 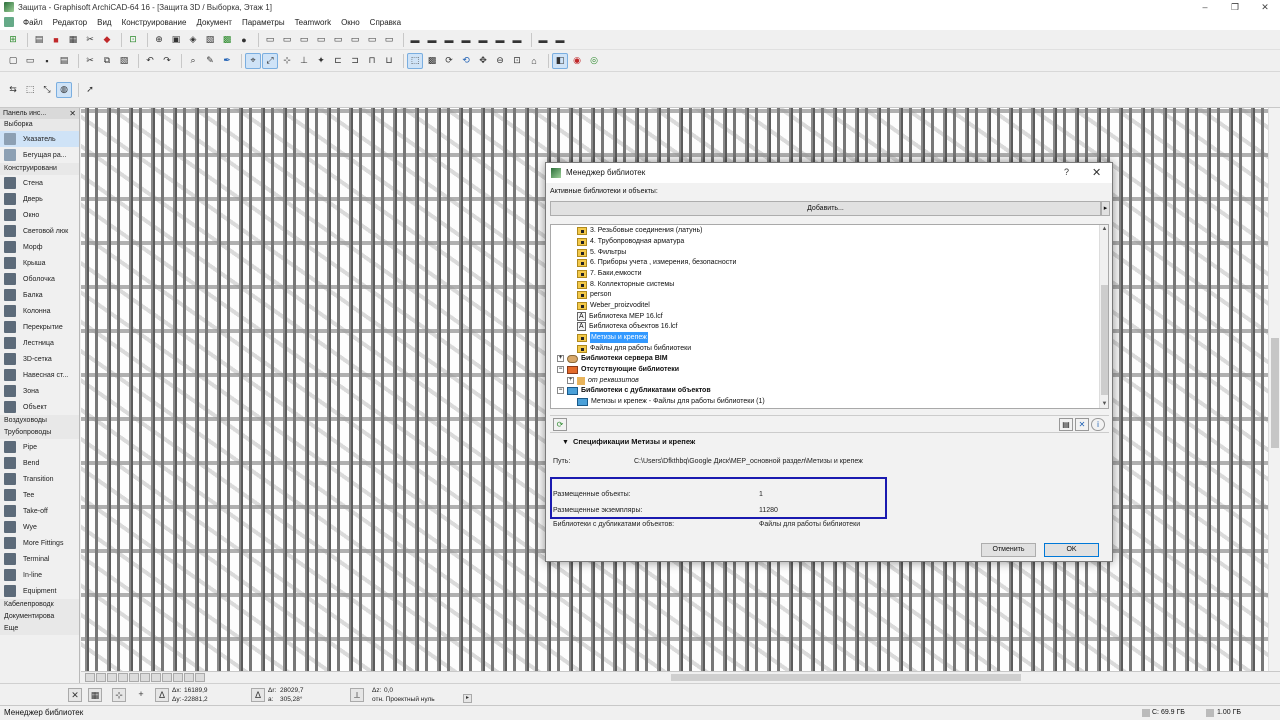 What do you see at coordinates (56, 40) in the screenshot?
I see `save-icon: ■` at bounding box center [56, 40].